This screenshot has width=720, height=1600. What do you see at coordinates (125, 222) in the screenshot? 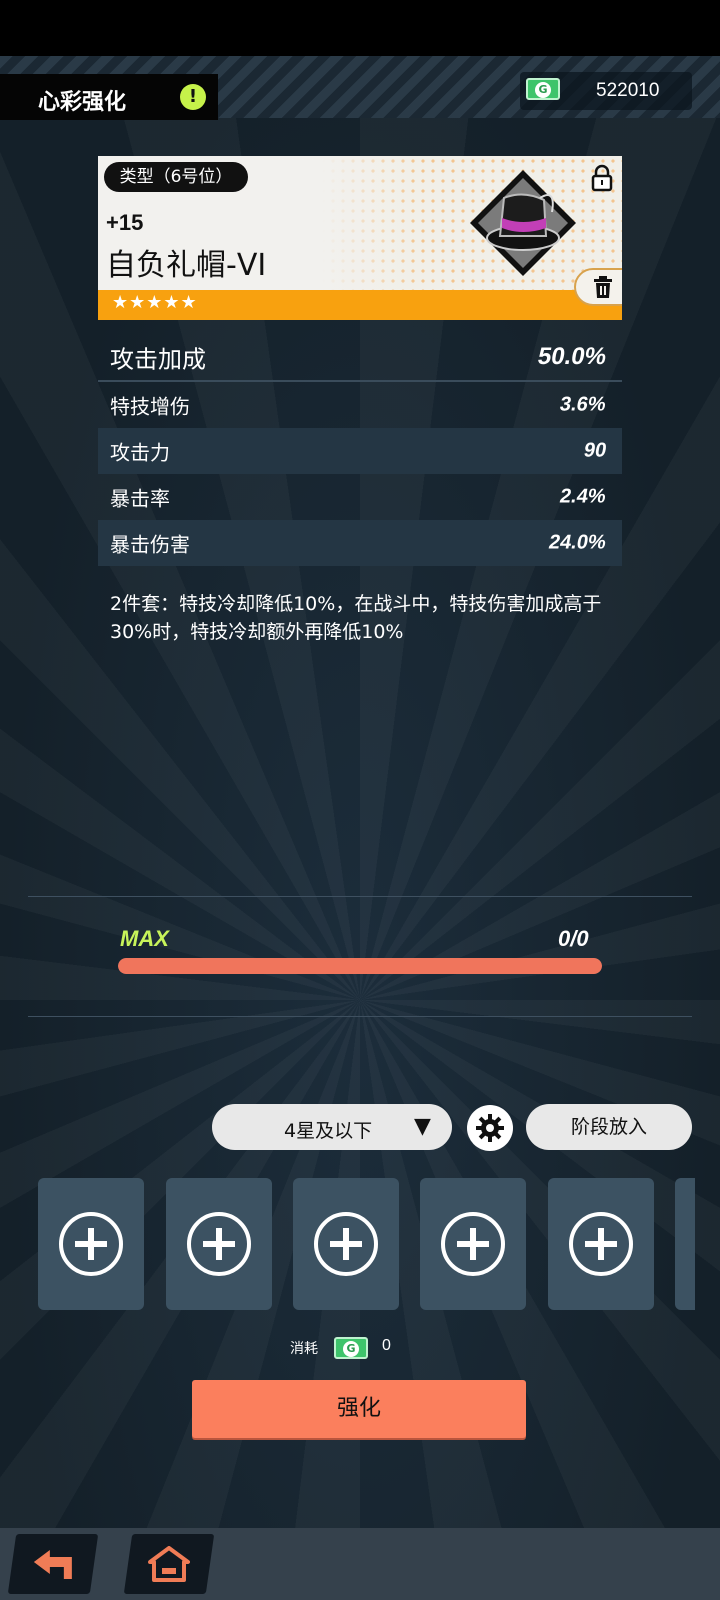
I see `item-level: +15` at bounding box center [125, 222].